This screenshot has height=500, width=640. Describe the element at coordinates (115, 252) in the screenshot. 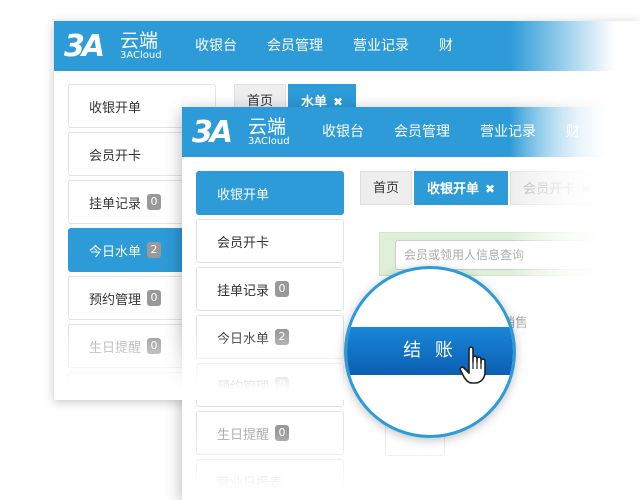

I see `sidebar-item-label: 今日水单` at that location.